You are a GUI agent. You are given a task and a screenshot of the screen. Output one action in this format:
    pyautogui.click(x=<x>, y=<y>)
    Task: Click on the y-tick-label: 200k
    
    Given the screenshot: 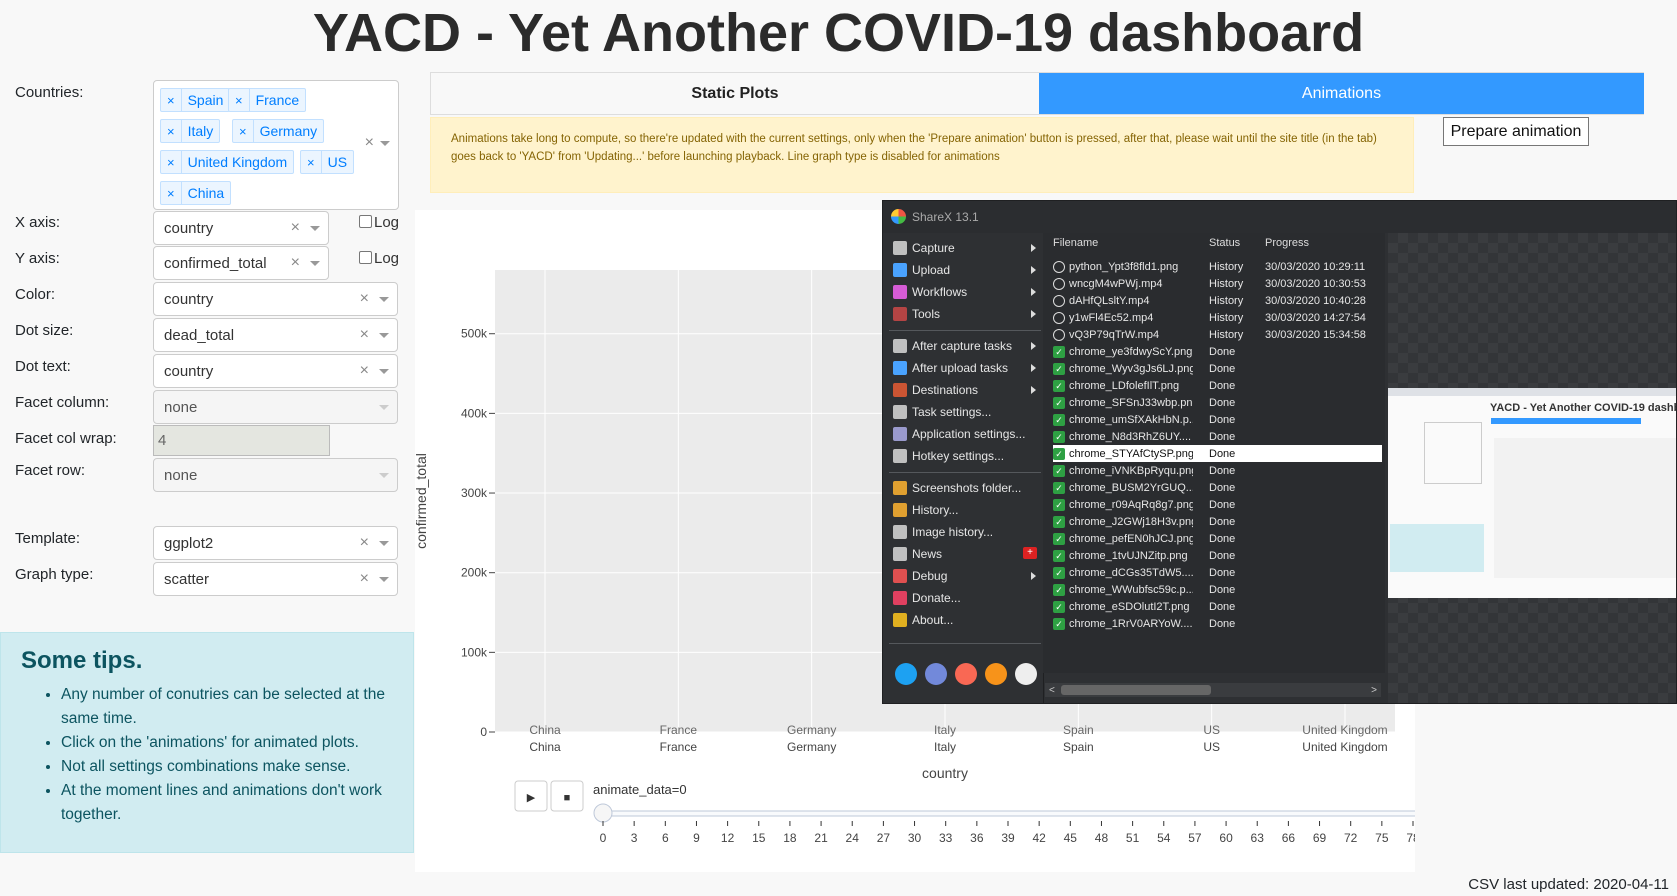 What is the action you would take?
    pyautogui.click(x=474, y=573)
    